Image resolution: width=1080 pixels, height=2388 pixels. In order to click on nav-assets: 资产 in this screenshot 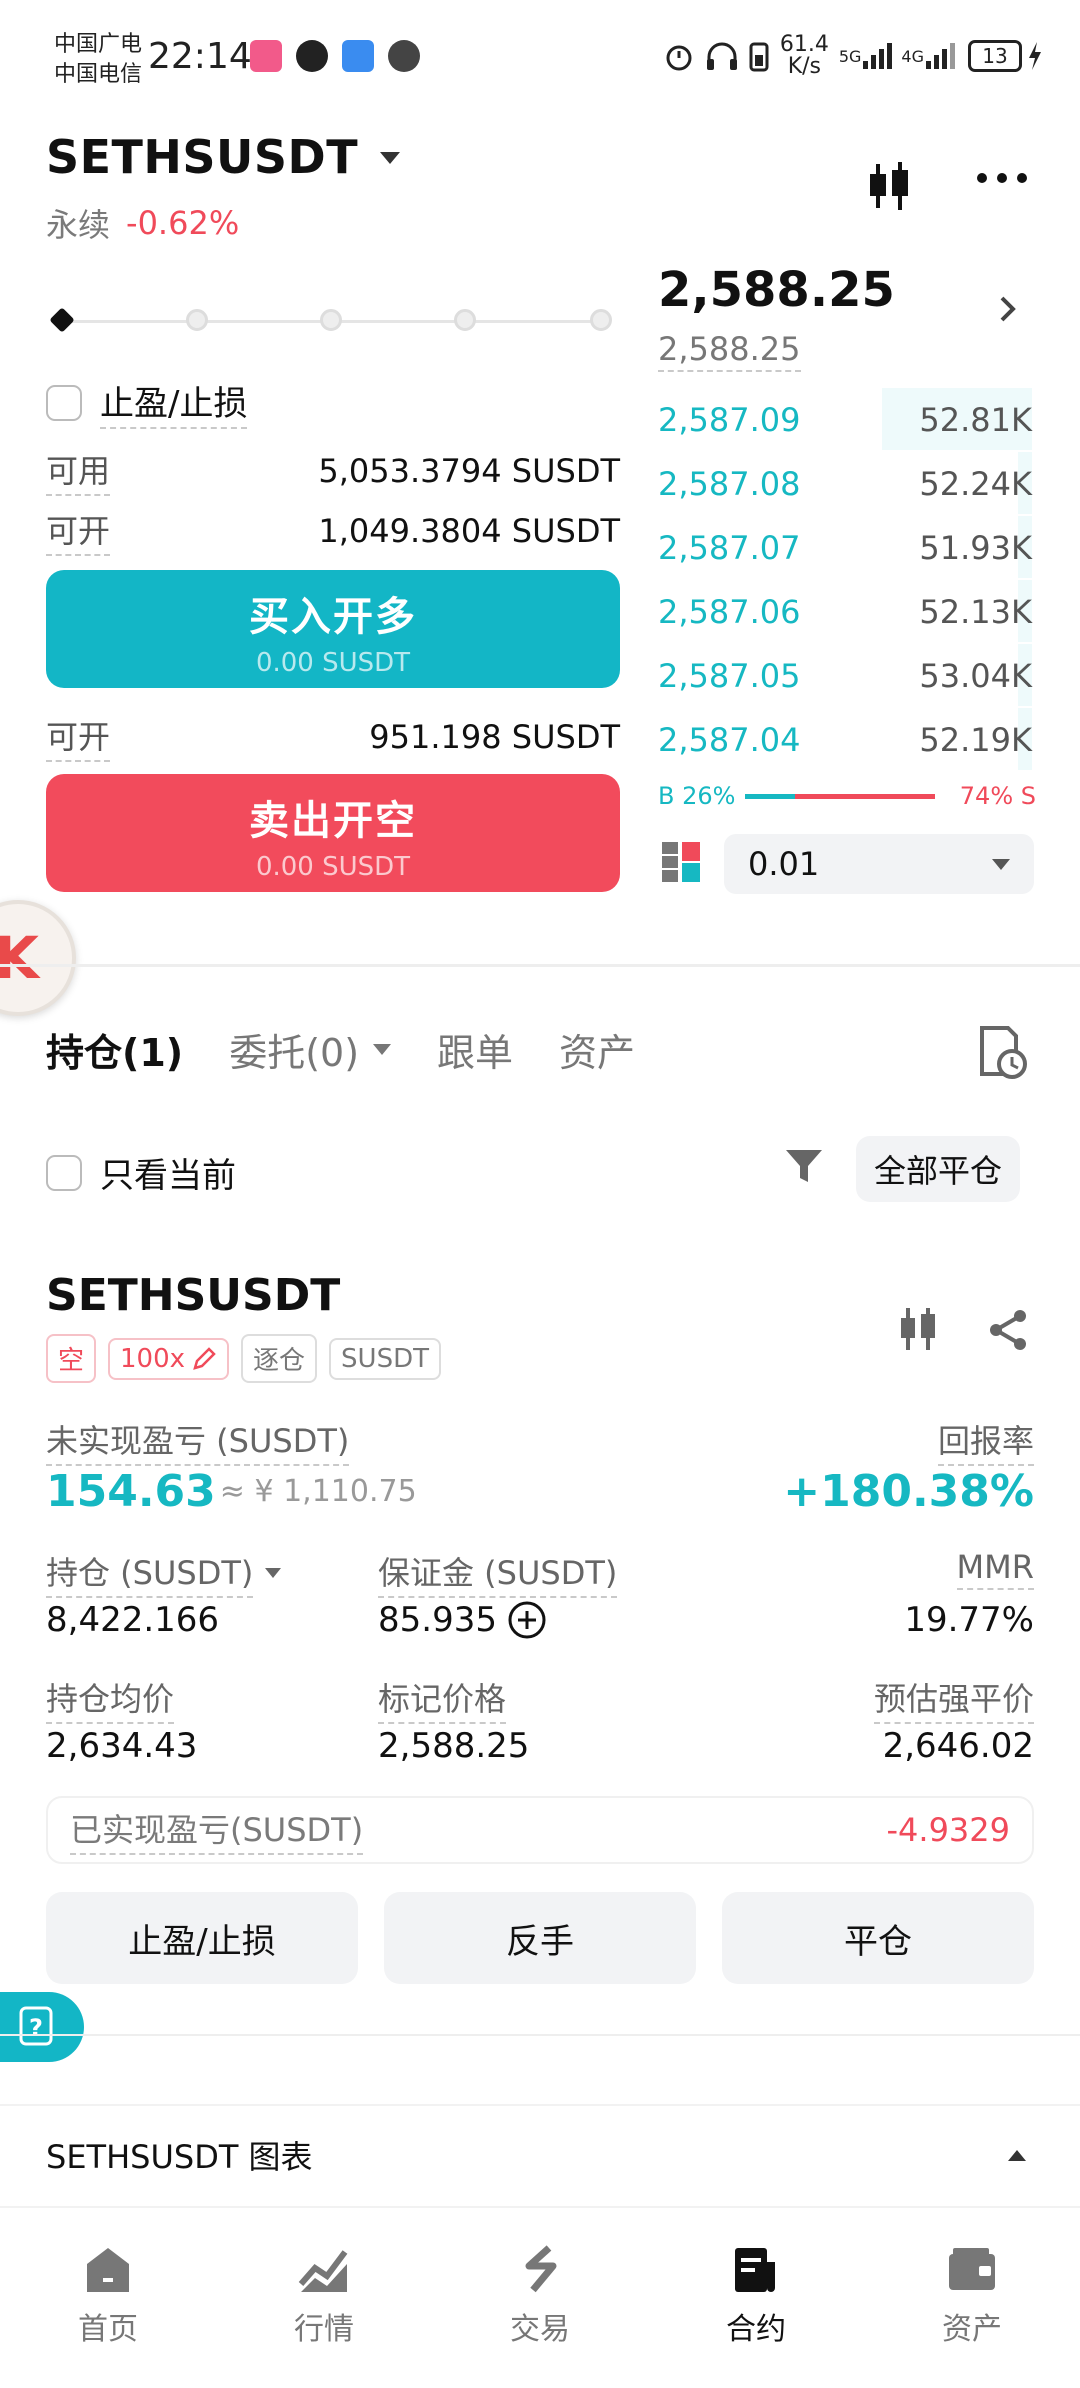, I will do `click(972, 2296)`.